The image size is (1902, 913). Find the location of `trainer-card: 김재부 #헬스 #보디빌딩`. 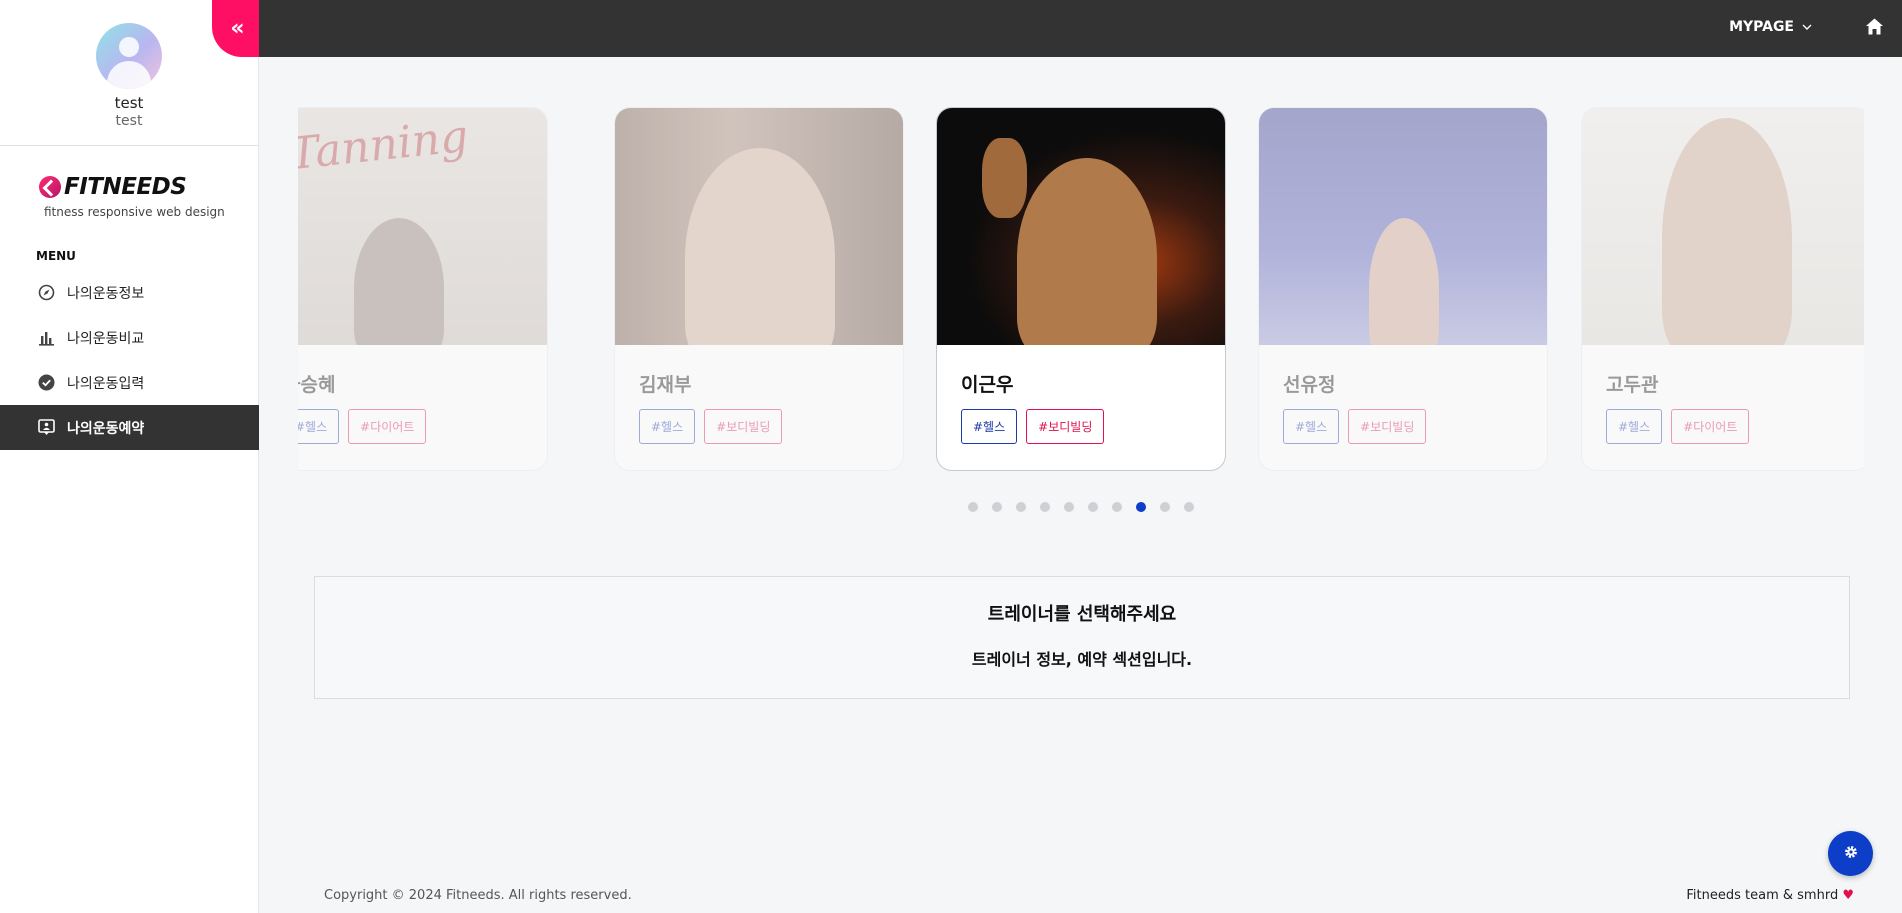

trainer-card: 김재부 #헬스 #보디빌딩 is located at coordinates (759, 289).